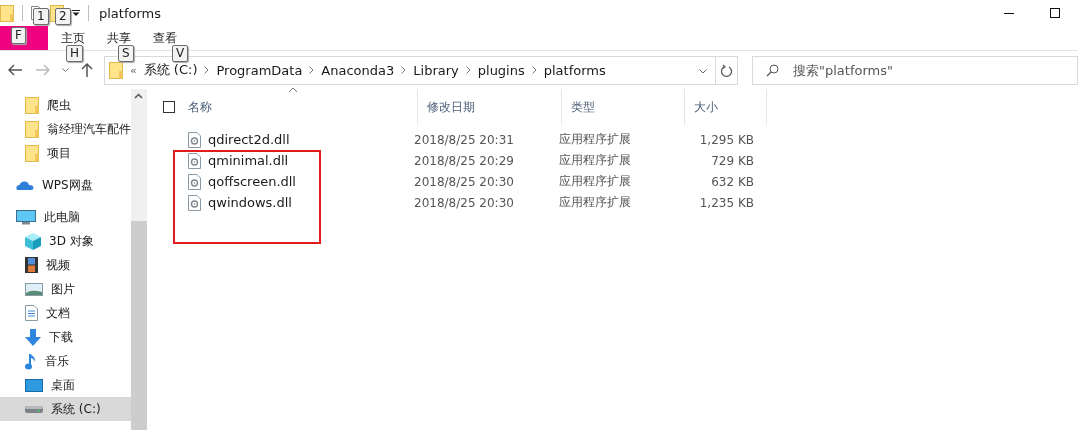  What do you see at coordinates (76, 13) in the screenshot?
I see `dropdown-icon` at bounding box center [76, 13].